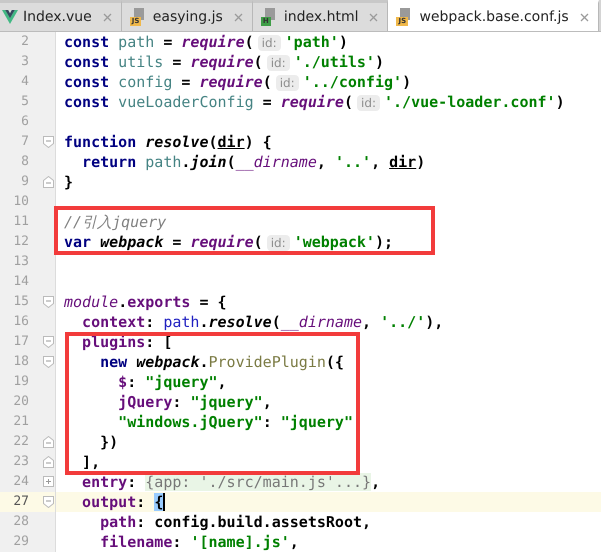 The image size is (601, 559). I want to click on line-number: 9, so click(25, 182).